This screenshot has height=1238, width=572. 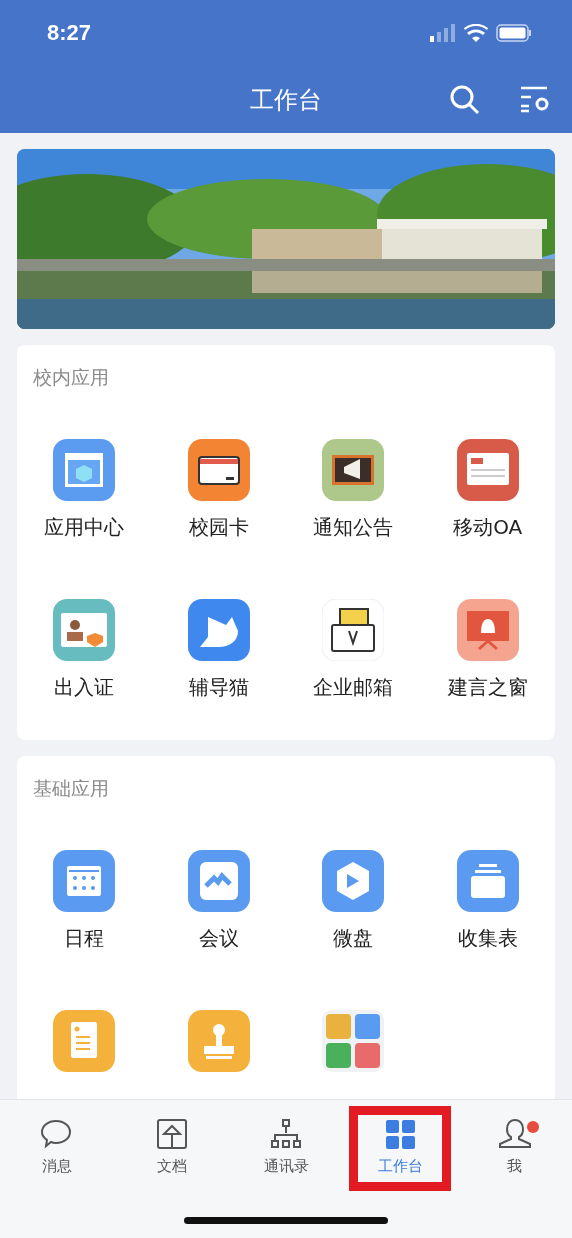 What do you see at coordinates (69, 33) in the screenshot?
I see `status-time: 8:27` at bounding box center [69, 33].